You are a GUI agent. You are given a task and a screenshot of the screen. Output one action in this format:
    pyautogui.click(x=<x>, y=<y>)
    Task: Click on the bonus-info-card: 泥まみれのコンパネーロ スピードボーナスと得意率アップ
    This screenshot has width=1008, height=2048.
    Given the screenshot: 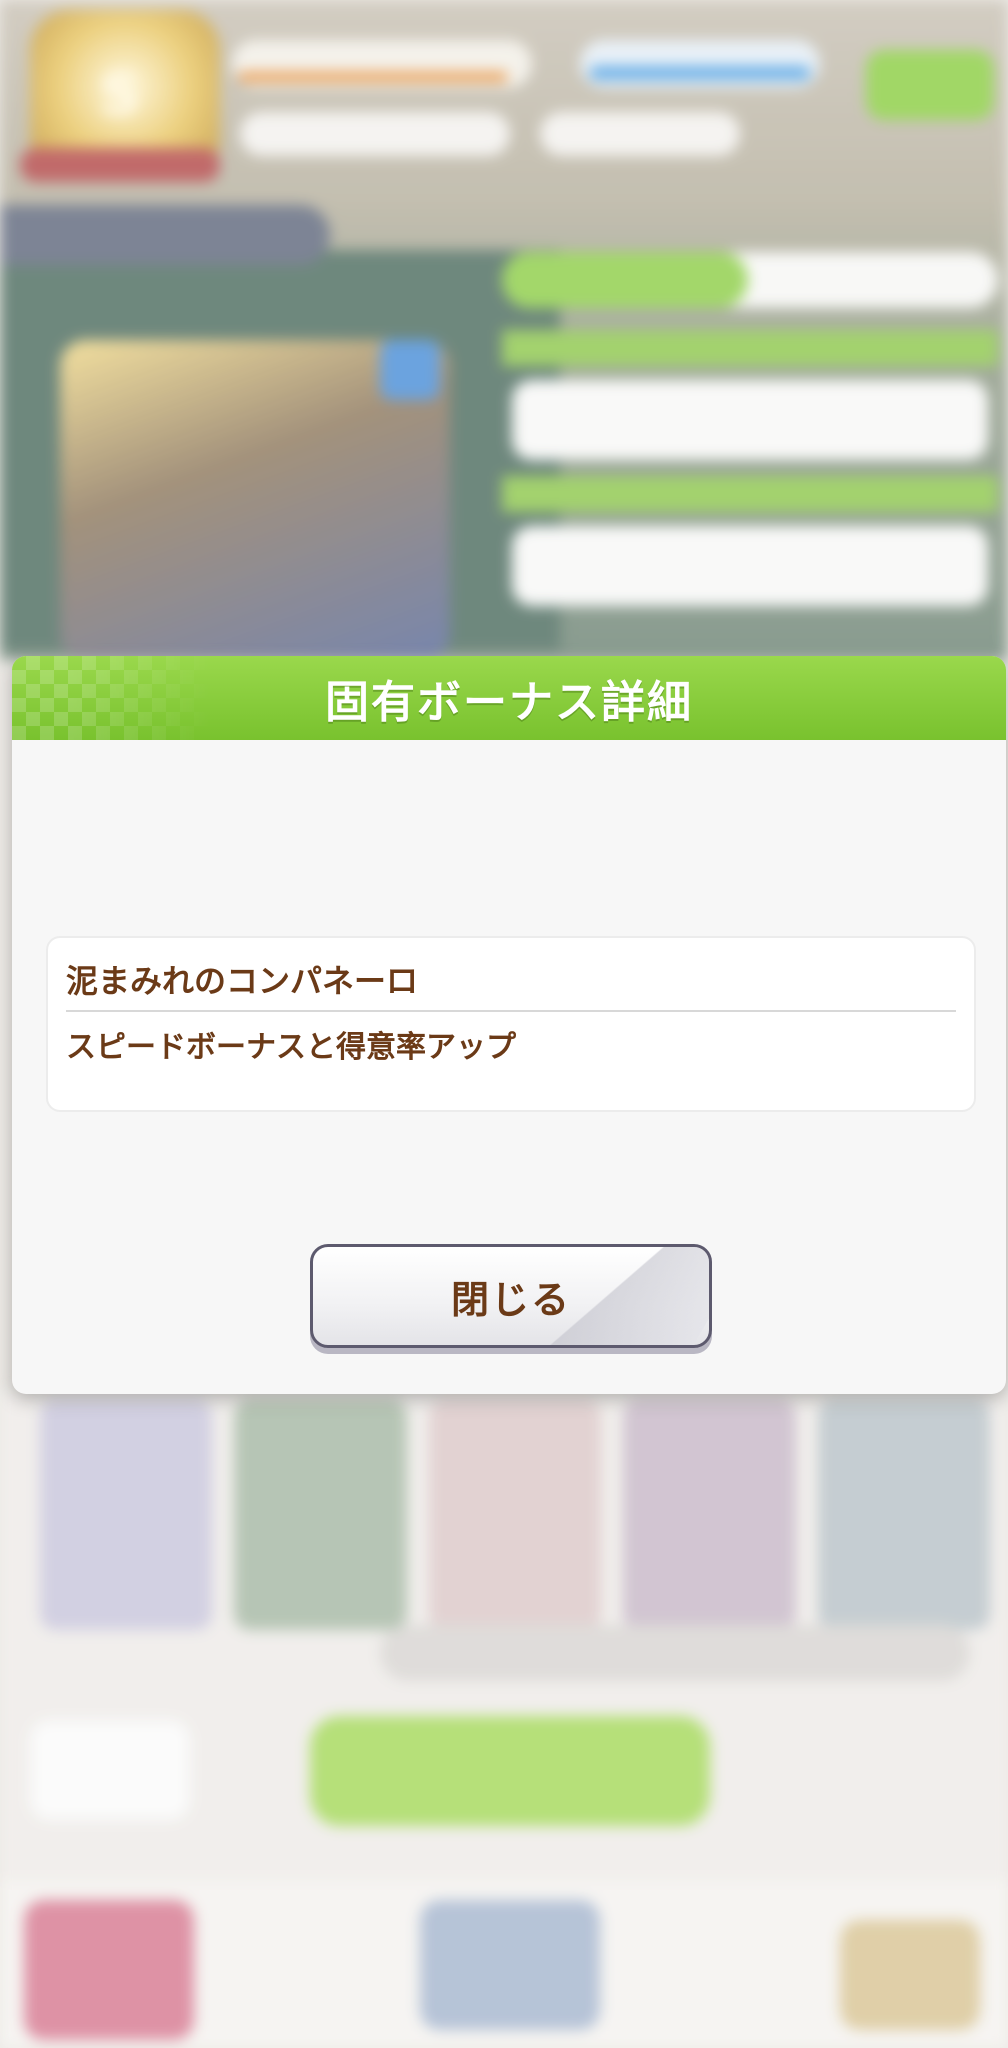 What is the action you would take?
    pyautogui.click(x=511, y=1024)
    